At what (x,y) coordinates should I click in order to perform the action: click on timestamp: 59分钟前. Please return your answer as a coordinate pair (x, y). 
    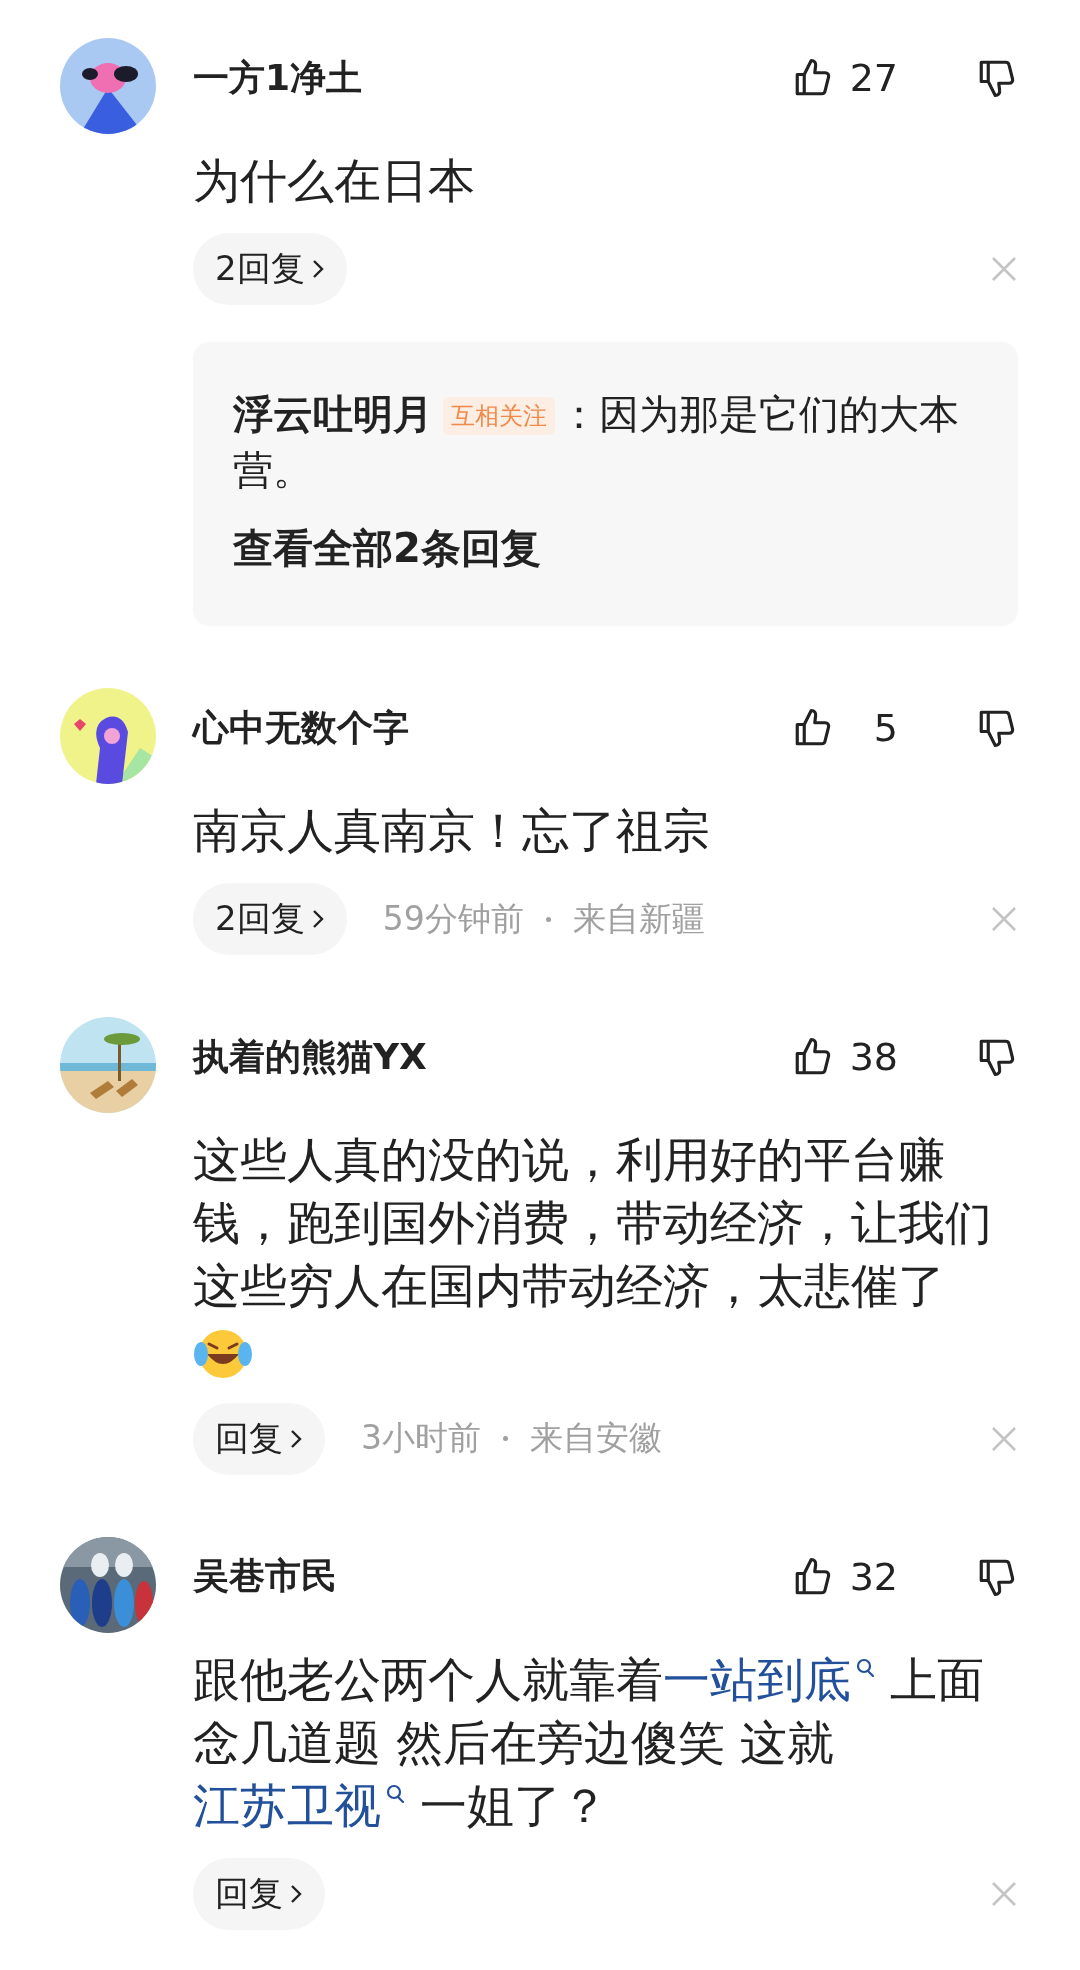
    Looking at the image, I should click on (453, 918).